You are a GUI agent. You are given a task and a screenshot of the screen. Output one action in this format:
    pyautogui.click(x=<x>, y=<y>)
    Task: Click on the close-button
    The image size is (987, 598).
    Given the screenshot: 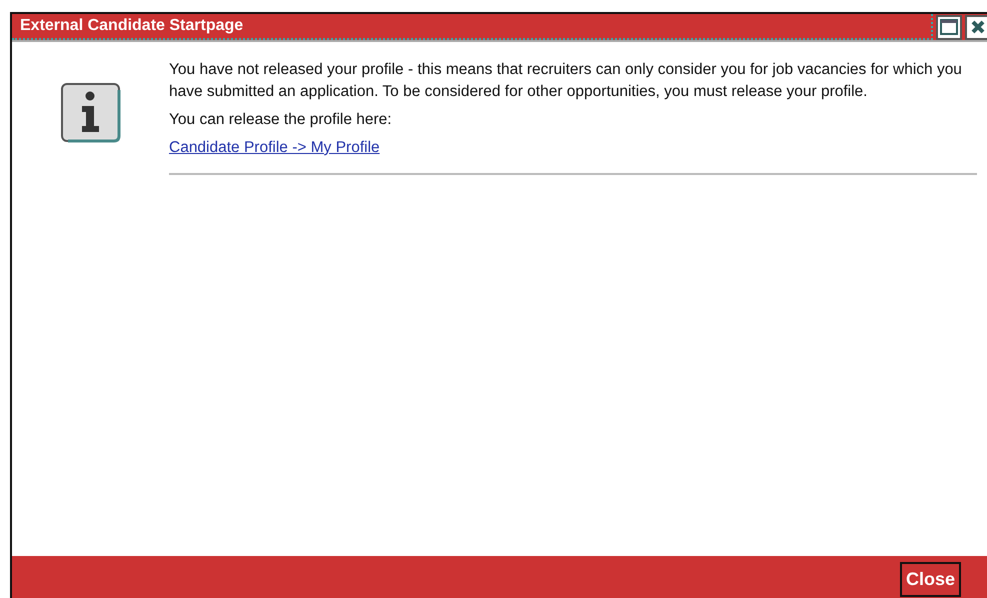 What is the action you would take?
    pyautogui.click(x=976, y=27)
    